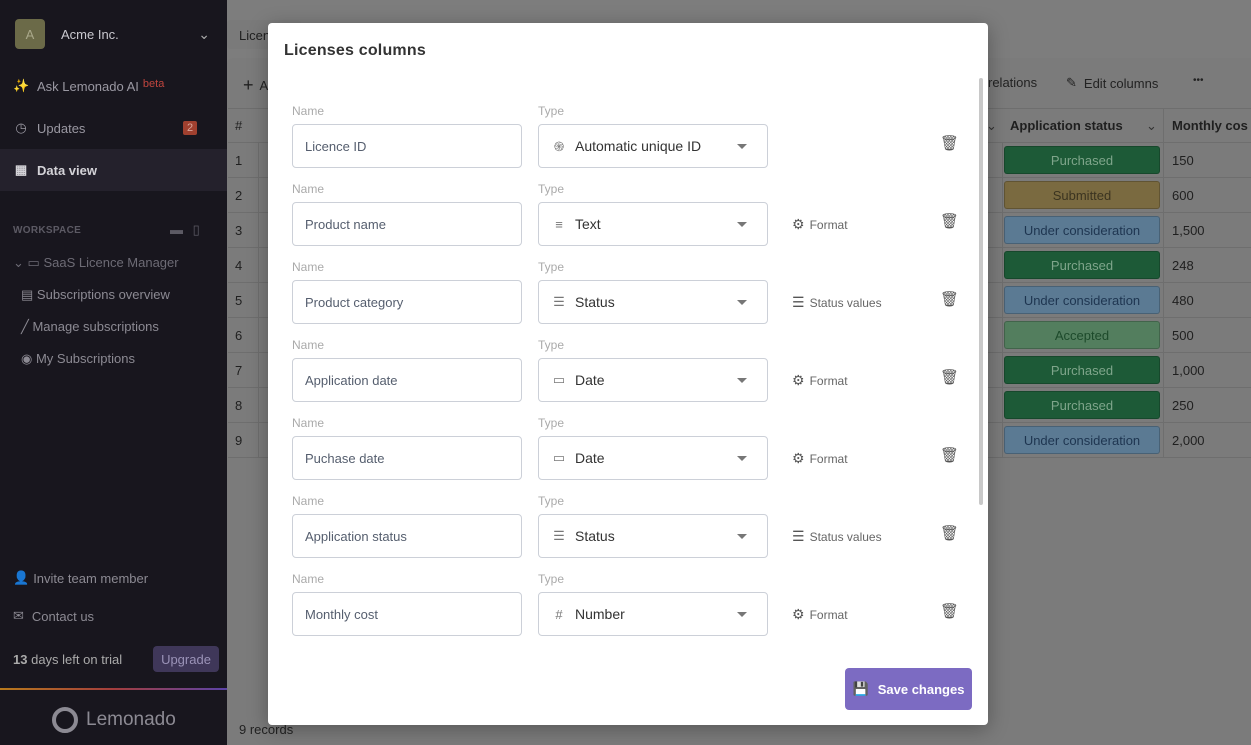 The height and width of the screenshot is (745, 1251). I want to click on trial-days: 13, so click(20, 659).